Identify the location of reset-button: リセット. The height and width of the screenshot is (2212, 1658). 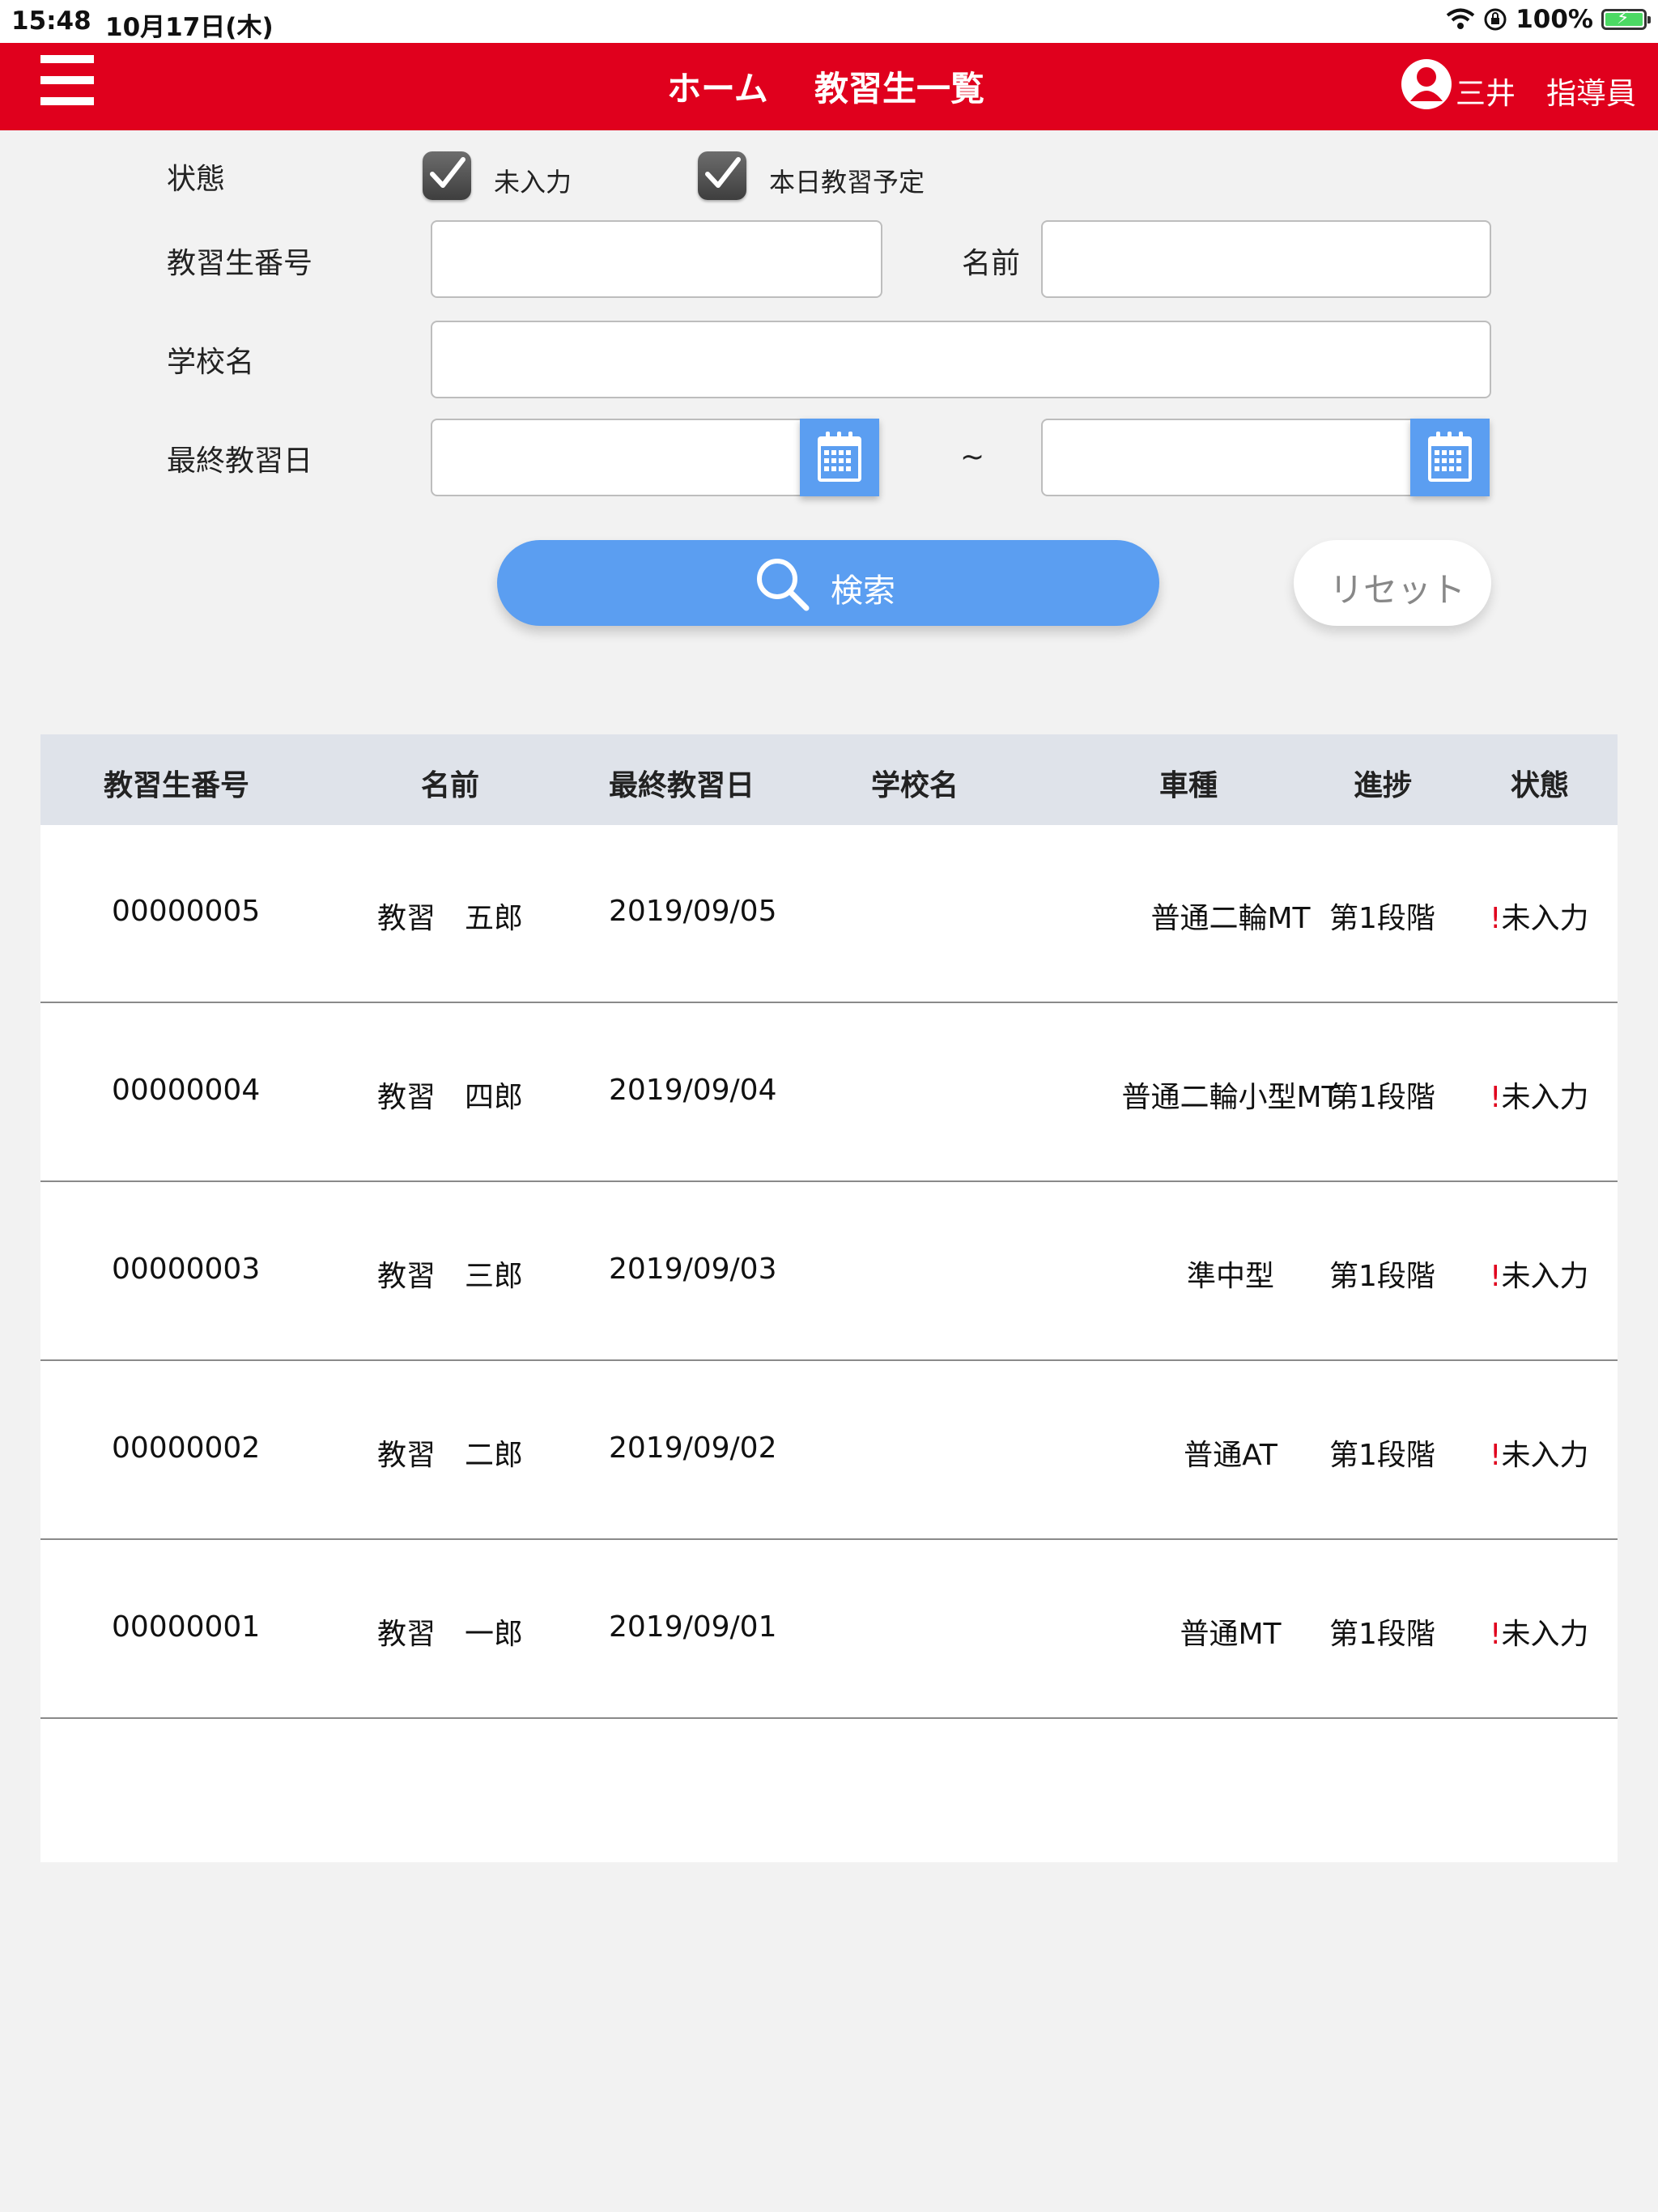
(1392, 583).